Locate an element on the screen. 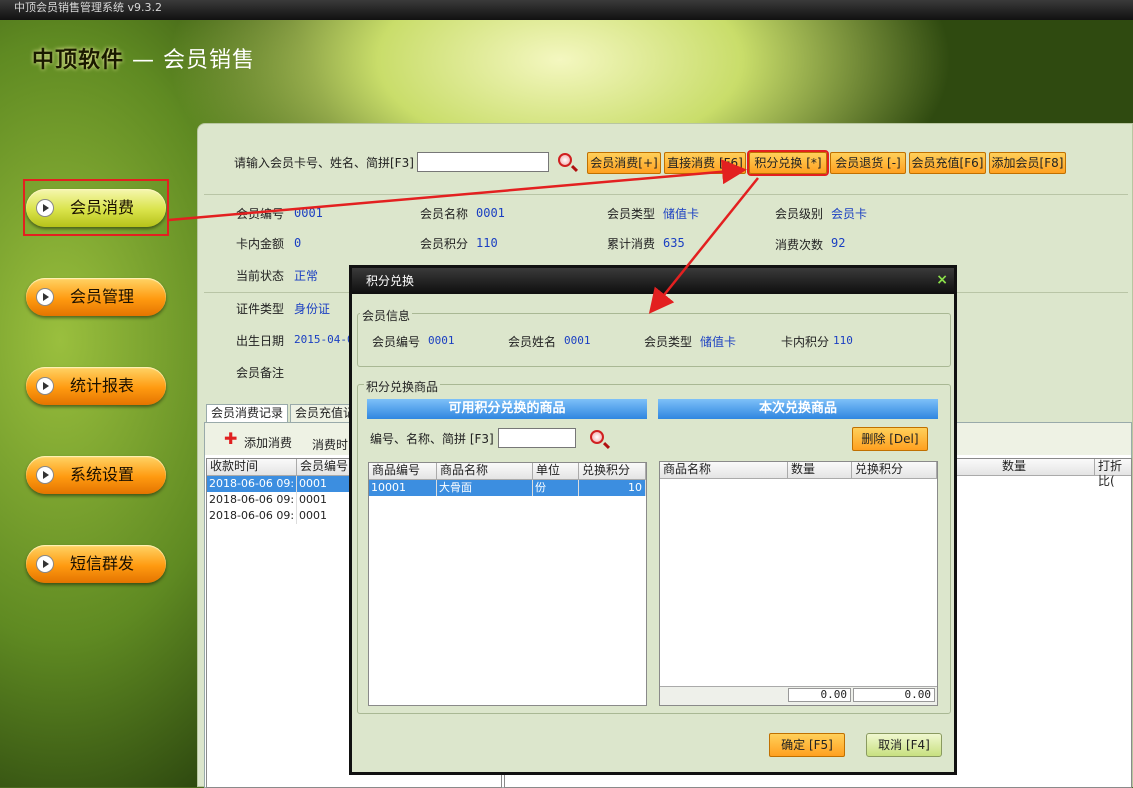  cancel-button: 取消 [F4] is located at coordinates (904, 745).